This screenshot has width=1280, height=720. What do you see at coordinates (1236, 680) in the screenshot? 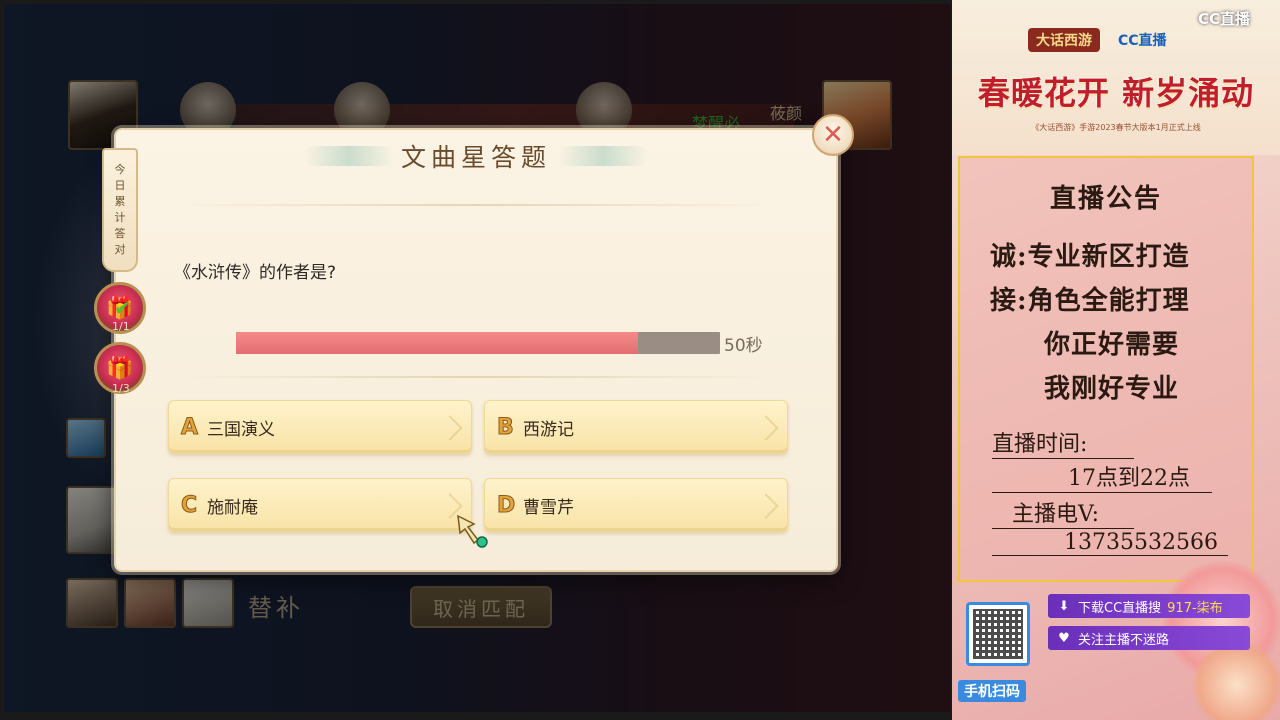
I see `flower-decoration` at bounding box center [1236, 680].